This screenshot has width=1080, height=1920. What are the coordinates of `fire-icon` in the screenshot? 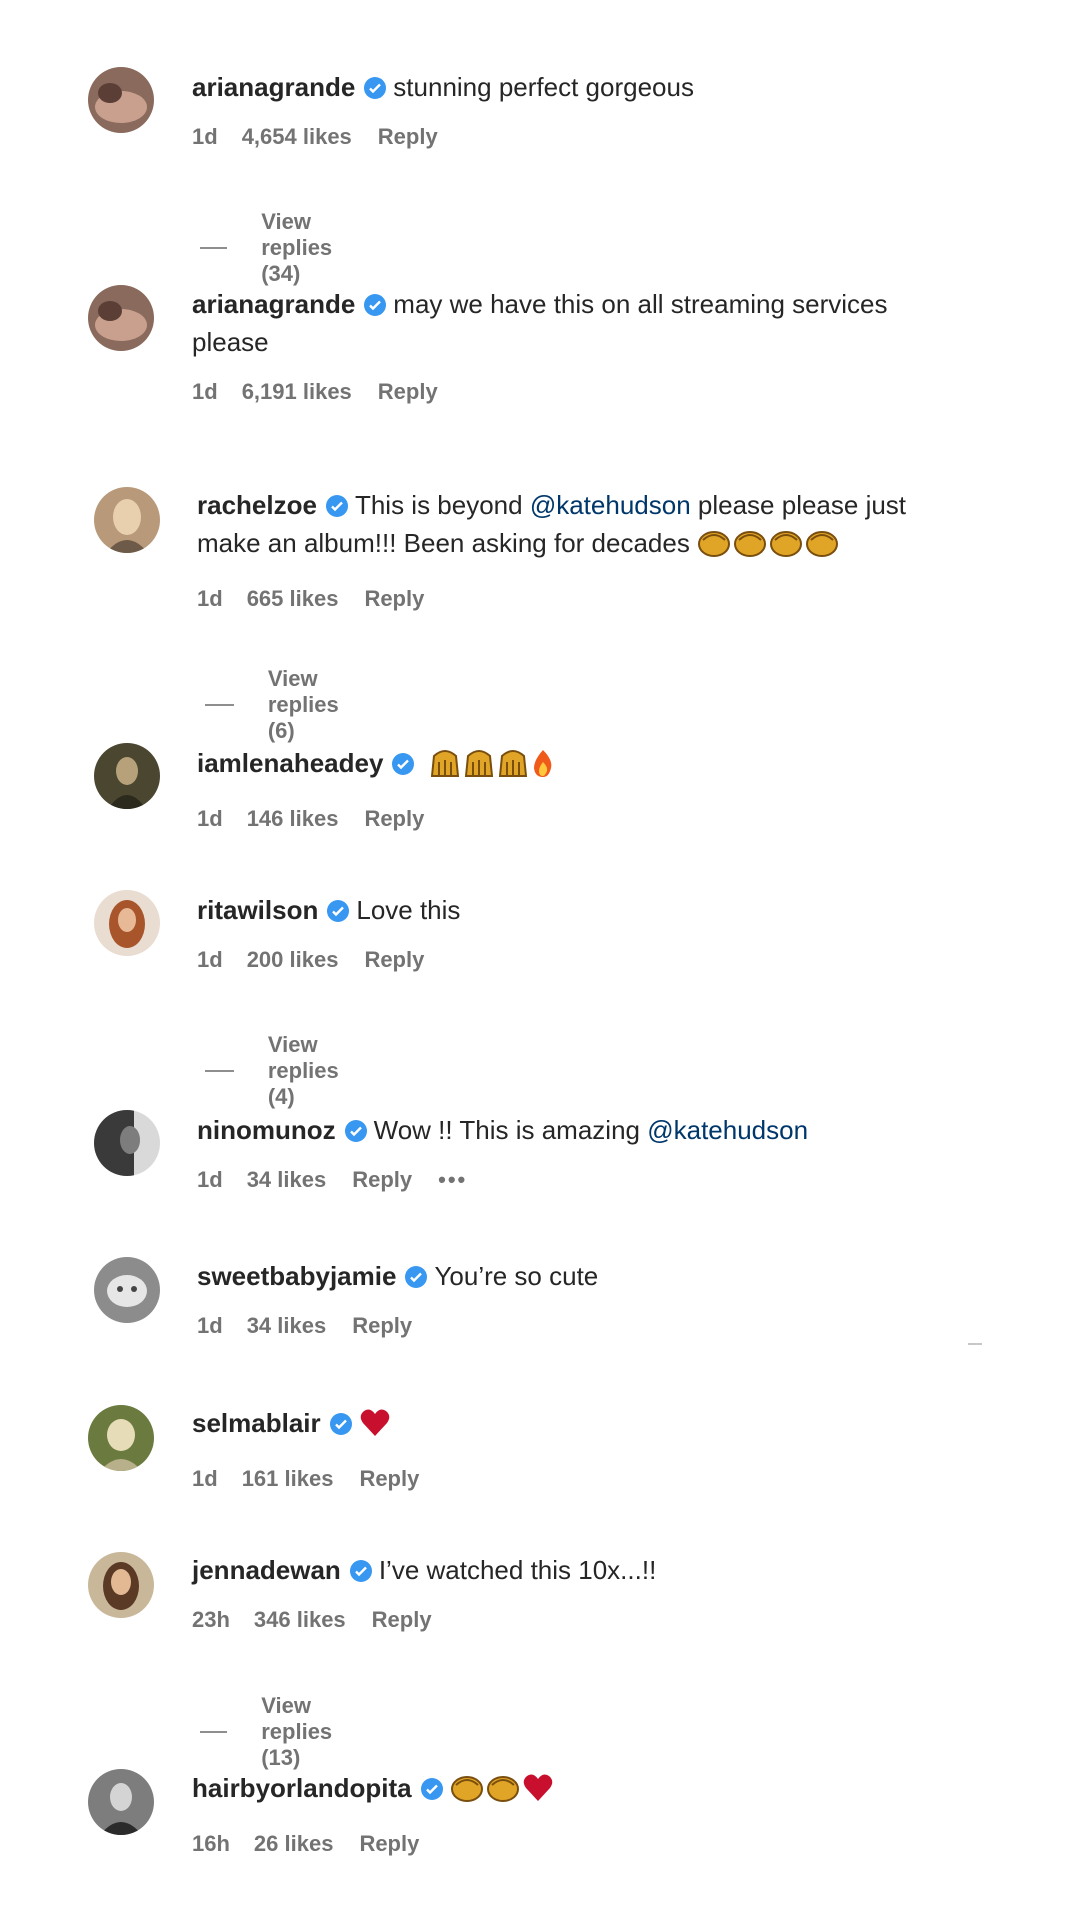 It's located at (543, 768).